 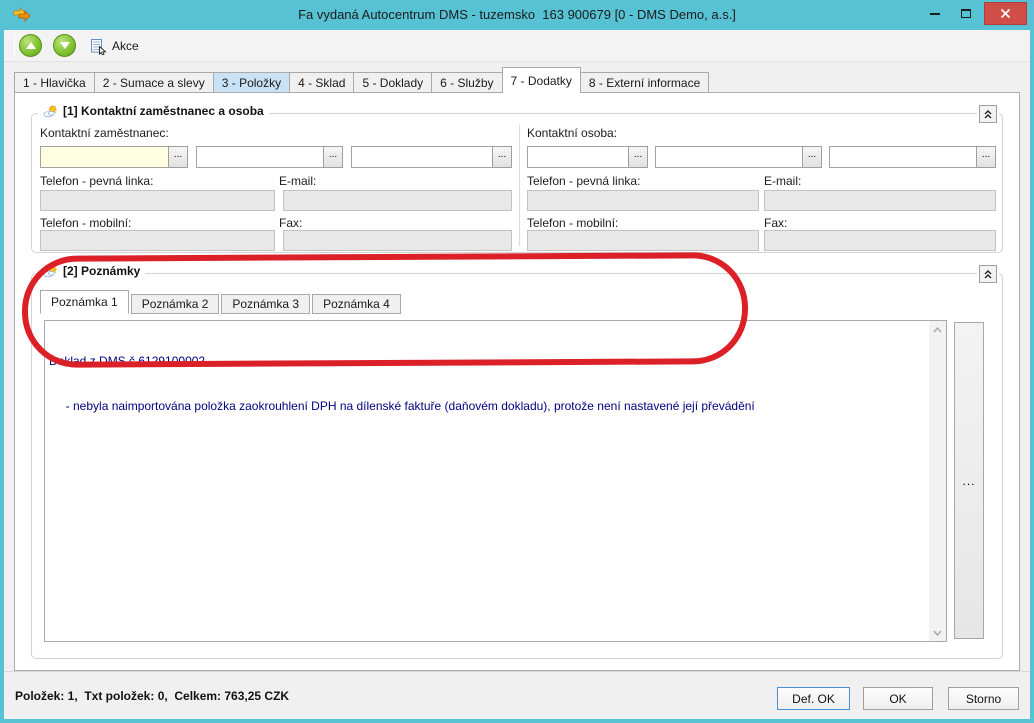 I want to click on employee-email-label: E-mail:, so click(x=298, y=181).